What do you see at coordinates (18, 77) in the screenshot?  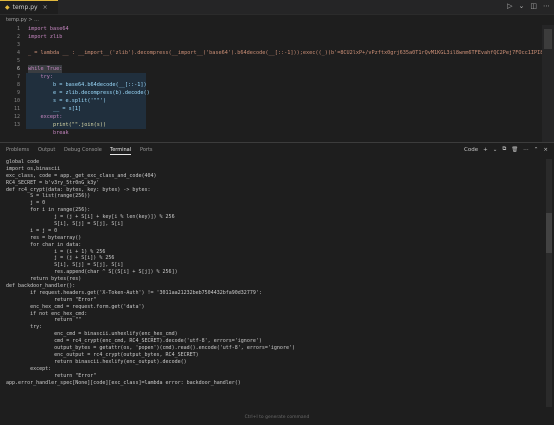 I see `line-number: 7` at bounding box center [18, 77].